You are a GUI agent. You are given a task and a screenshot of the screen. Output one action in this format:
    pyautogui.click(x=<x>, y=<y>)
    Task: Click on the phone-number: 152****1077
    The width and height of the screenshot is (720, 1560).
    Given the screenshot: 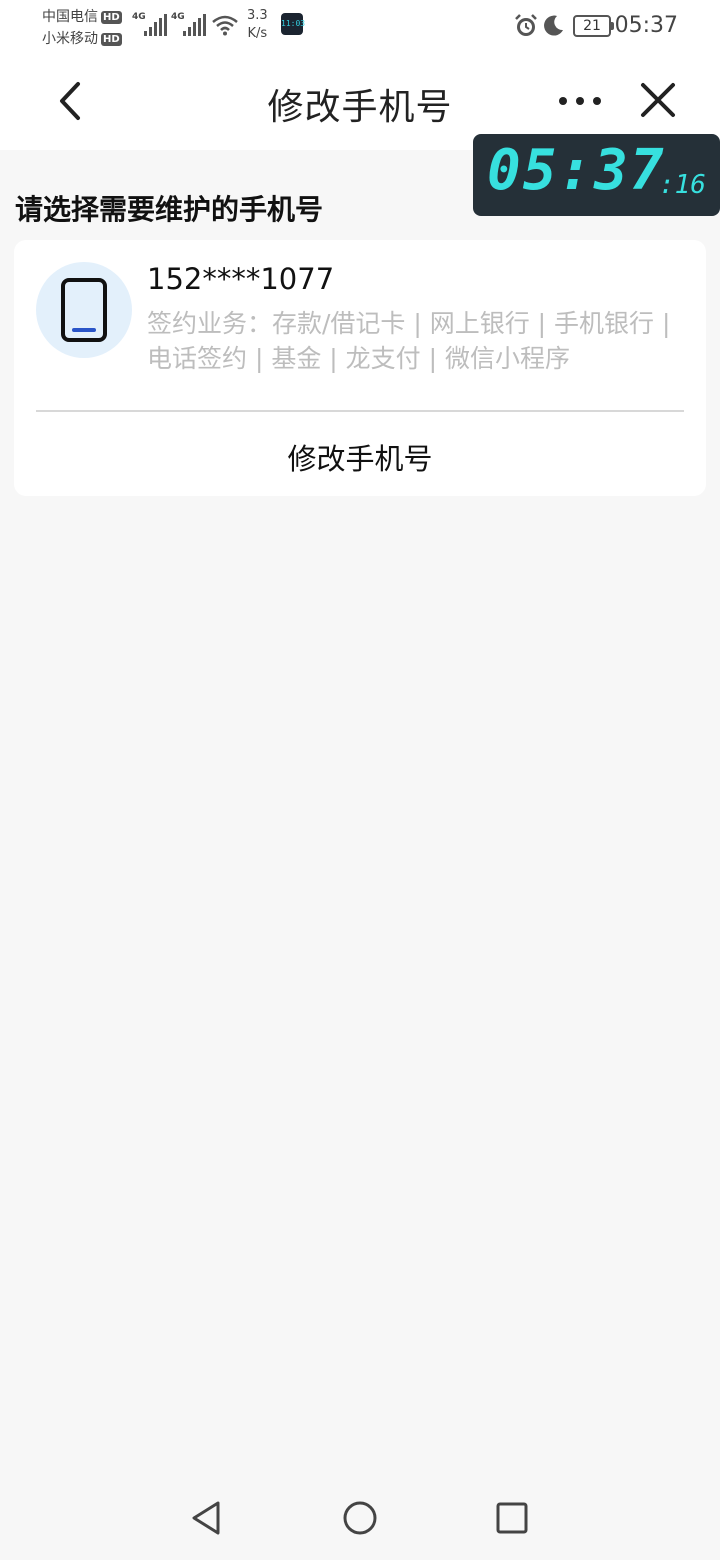 What is the action you would take?
    pyautogui.click(x=241, y=279)
    